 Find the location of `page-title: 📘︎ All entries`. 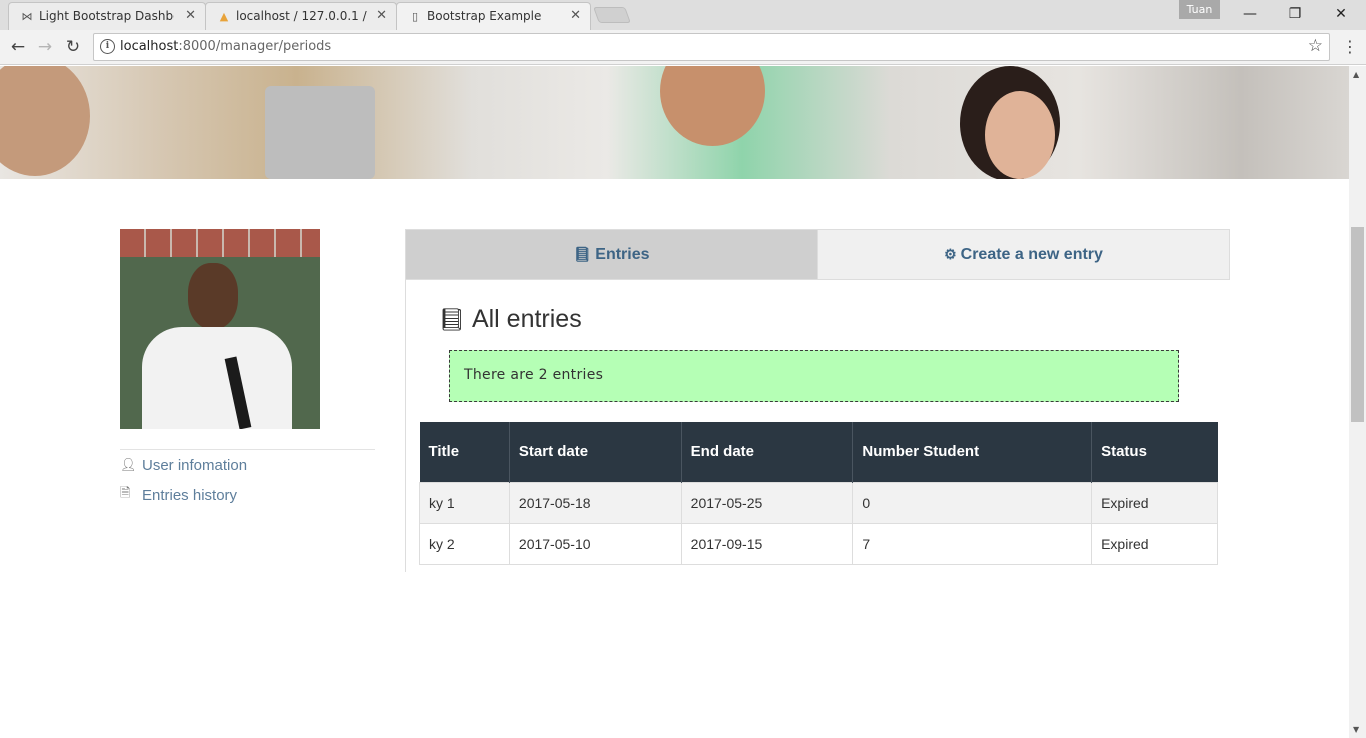

page-title: 📘︎ All entries is located at coordinates (510, 319).